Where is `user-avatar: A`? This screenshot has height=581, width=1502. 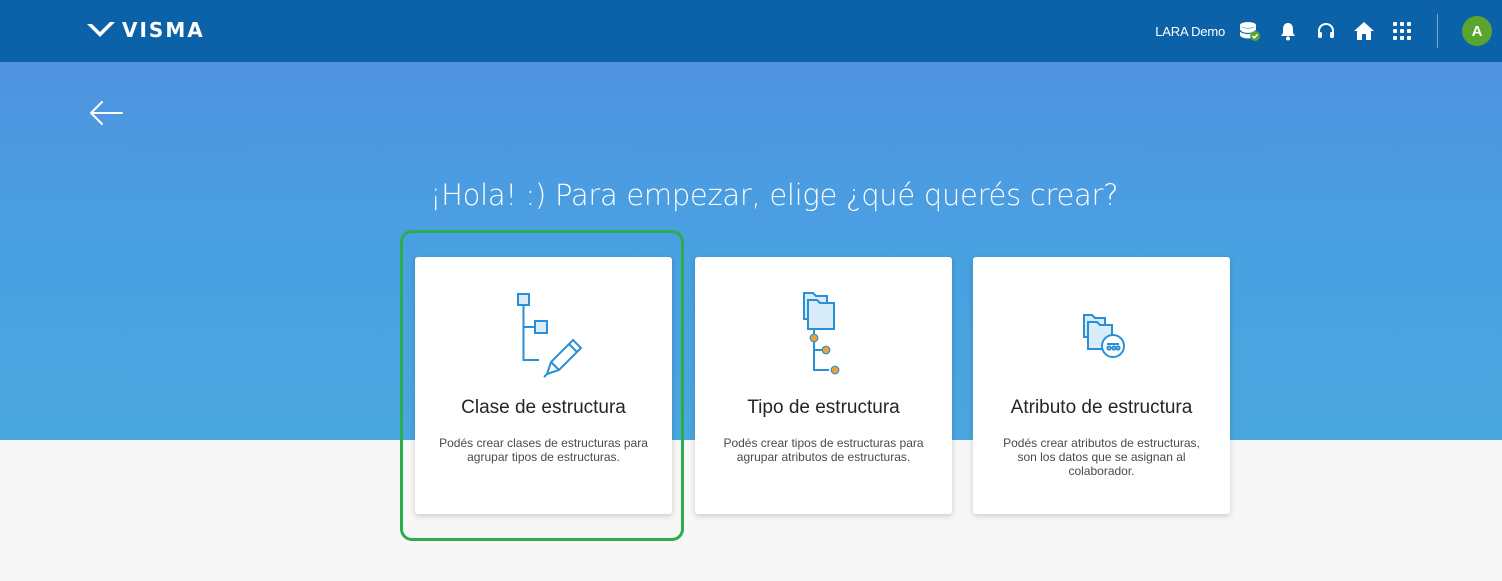
user-avatar: A is located at coordinates (1477, 31).